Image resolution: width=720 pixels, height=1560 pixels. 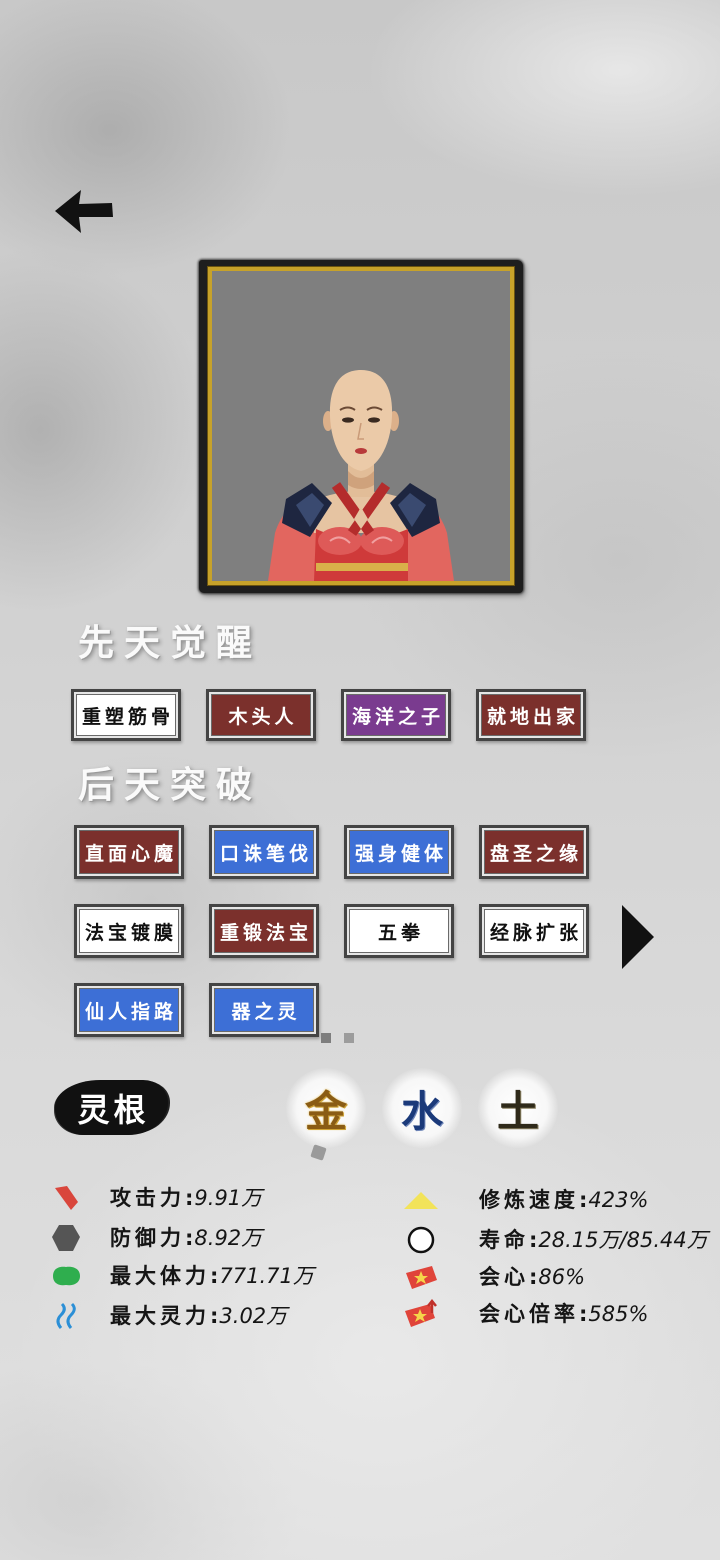 I want to click on ink-spot-decoration, so click(x=318, y=1152).